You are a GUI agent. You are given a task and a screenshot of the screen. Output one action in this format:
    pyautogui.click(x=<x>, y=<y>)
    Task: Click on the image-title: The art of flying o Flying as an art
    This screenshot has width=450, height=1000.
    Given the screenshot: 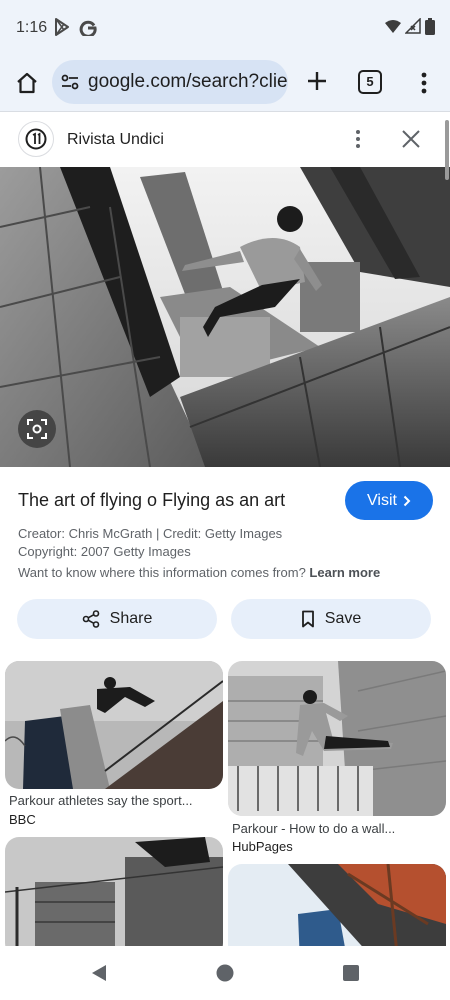 What is the action you would take?
    pyautogui.click(x=151, y=500)
    